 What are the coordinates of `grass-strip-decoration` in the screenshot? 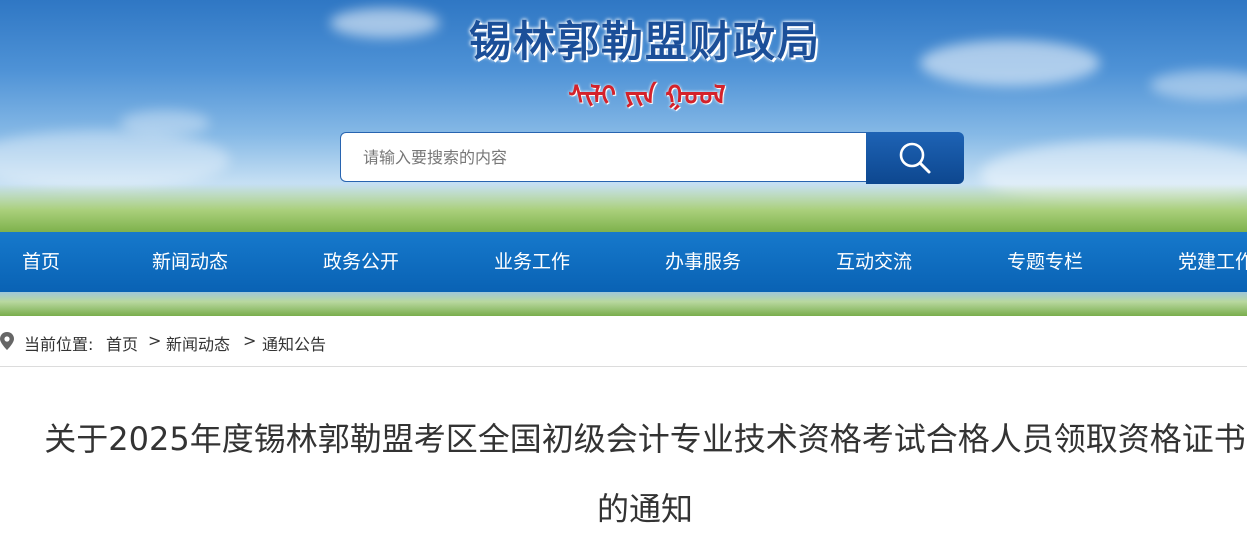 It's located at (623, 304).